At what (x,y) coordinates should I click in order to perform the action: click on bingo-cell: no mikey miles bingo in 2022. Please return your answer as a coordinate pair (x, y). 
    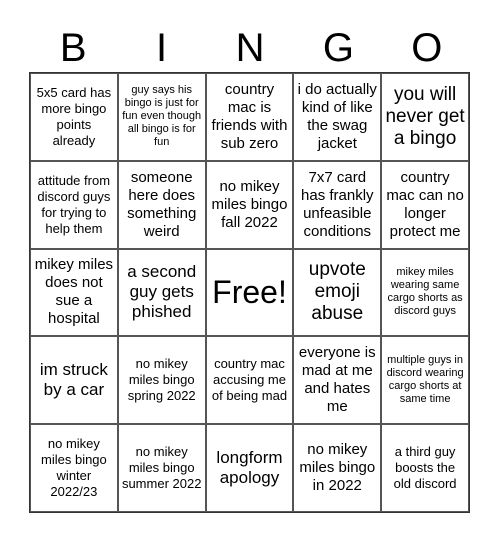
    Looking at the image, I should click on (337, 468).